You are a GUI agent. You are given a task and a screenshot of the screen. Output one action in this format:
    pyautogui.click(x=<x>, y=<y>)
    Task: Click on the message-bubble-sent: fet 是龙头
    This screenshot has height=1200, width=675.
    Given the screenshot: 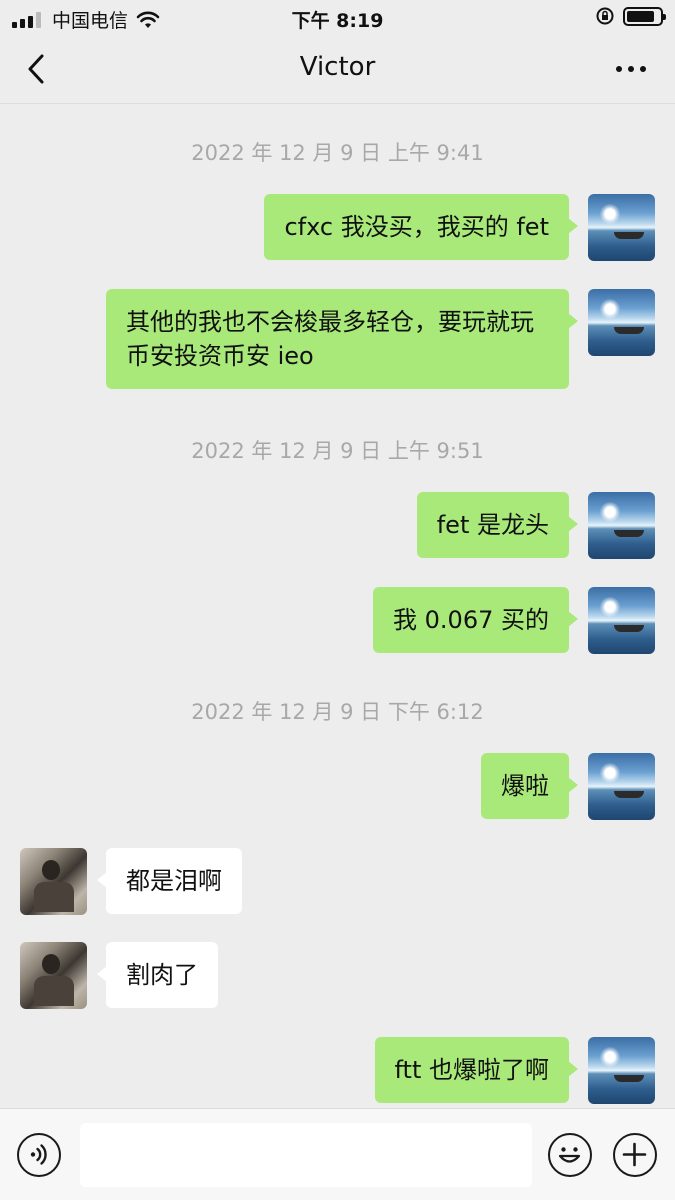 What is the action you would take?
    pyautogui.click(x=497, y=525)
    